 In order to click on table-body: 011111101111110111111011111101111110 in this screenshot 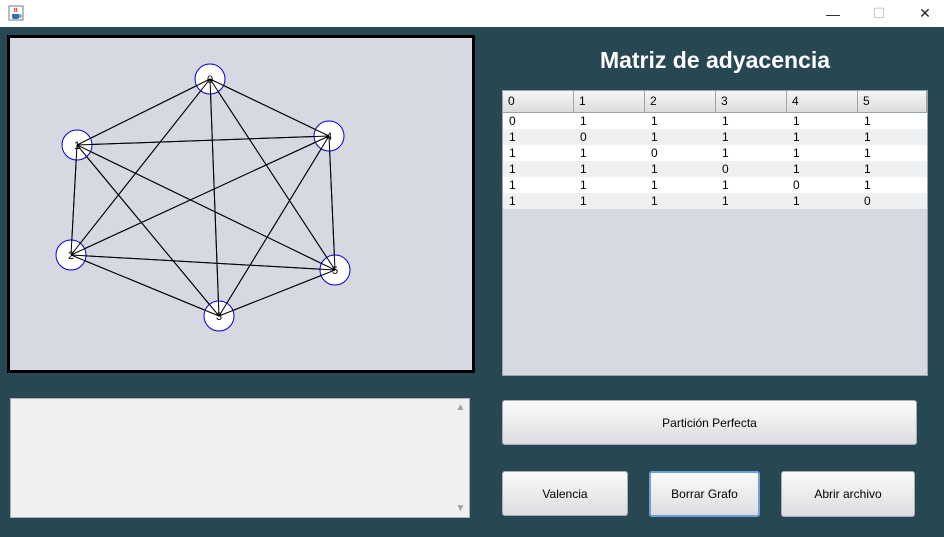, I will do `click(715, 161)`.